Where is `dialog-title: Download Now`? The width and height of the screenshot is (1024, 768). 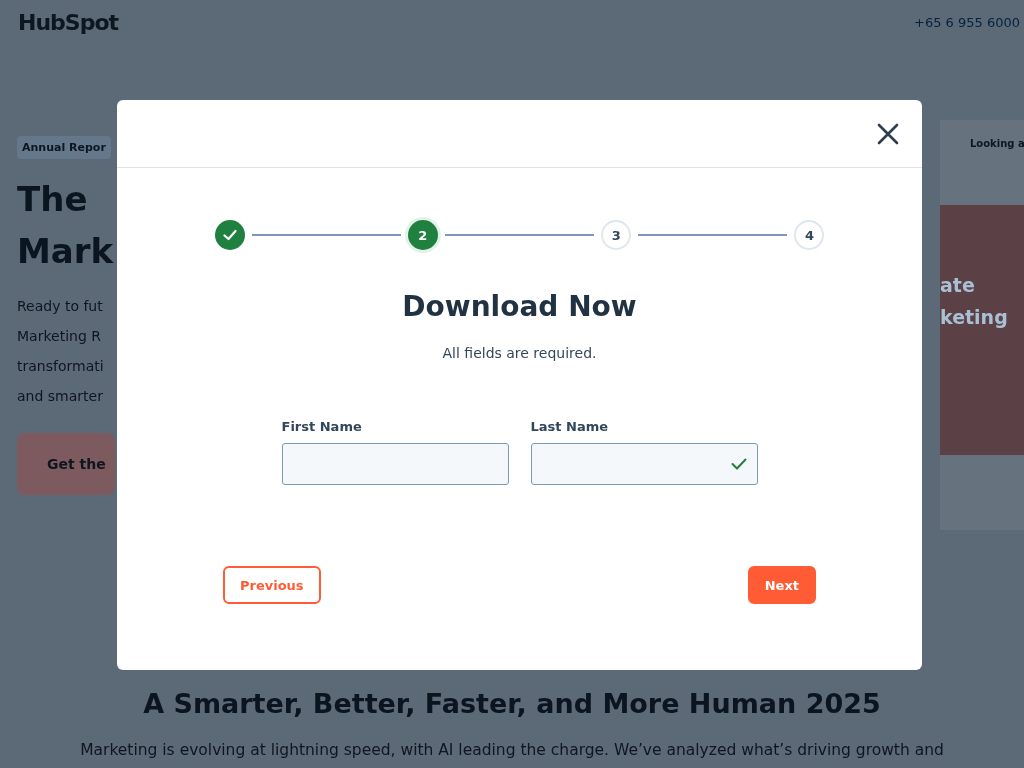
dialog-title: Download Now is located at coordinates (519, 306).